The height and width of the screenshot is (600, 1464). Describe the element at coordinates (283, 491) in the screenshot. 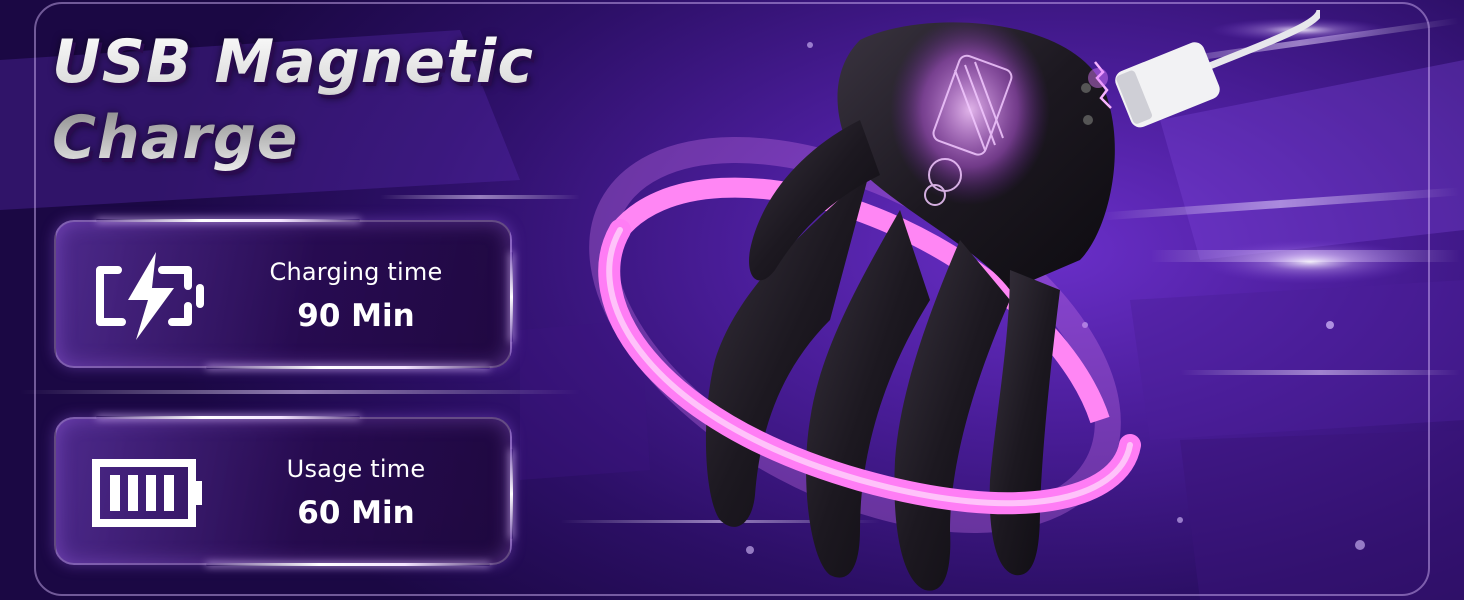

I see `usage-time-card: Usage time 60 Min` at that location.